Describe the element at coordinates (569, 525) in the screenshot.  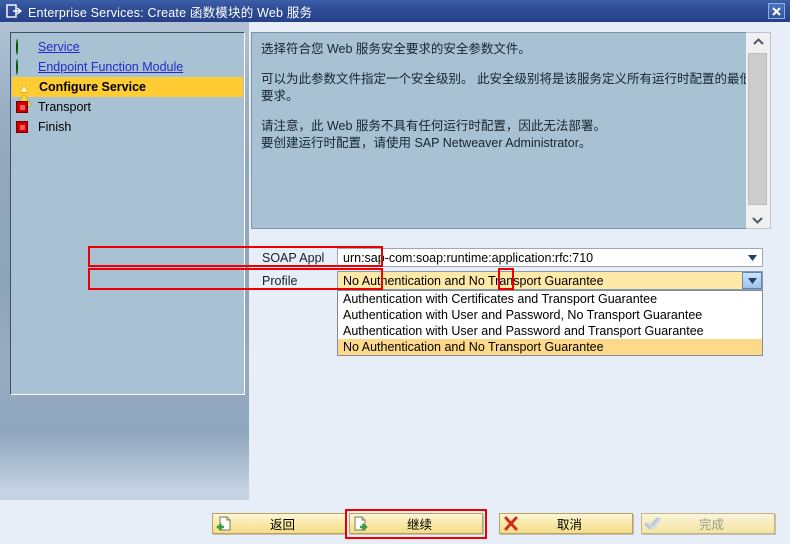
I see `cancel-button-label: 取消` at that location.